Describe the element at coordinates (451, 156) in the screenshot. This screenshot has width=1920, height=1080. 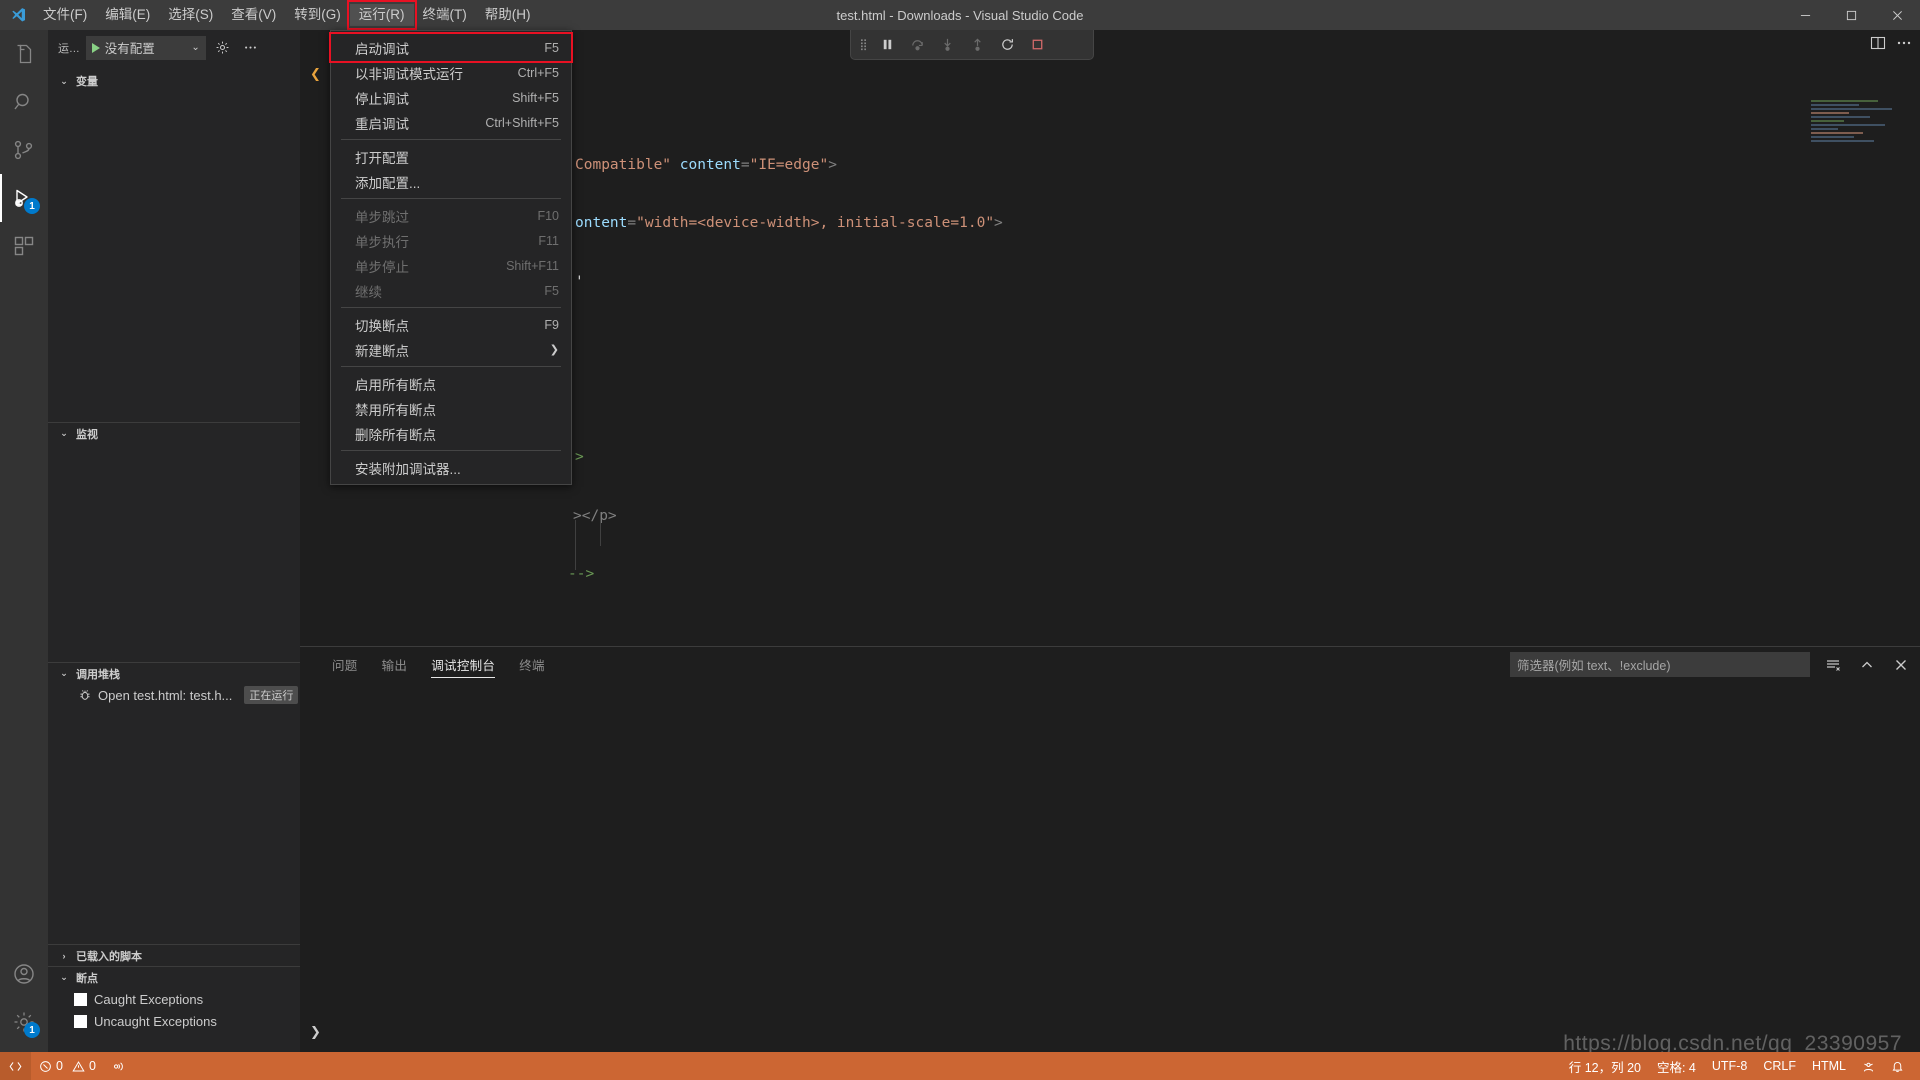
I see `menu-open-configurations: 打开配置` at that location.